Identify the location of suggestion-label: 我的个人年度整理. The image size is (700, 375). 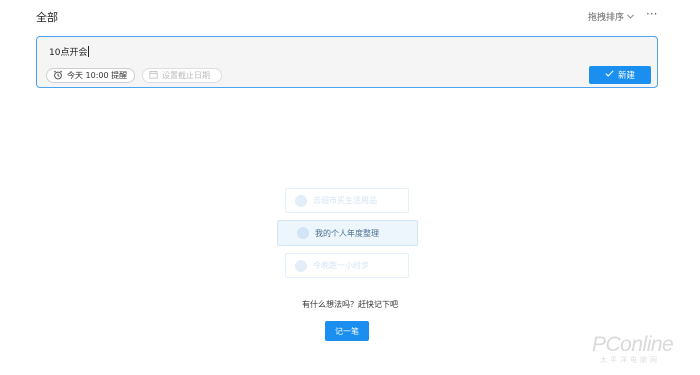
(347, 233).